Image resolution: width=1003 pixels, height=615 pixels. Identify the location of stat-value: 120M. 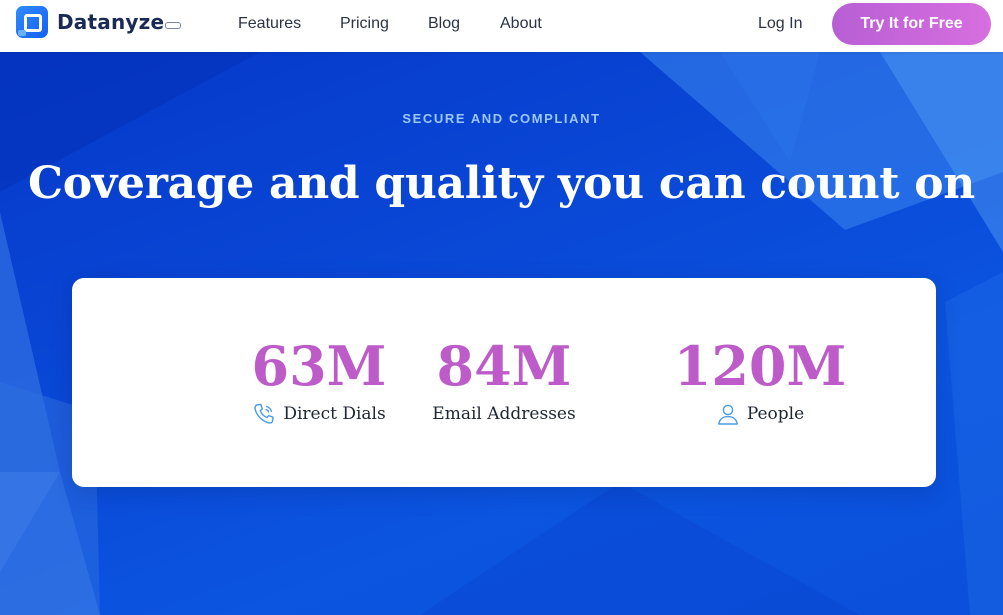
(760, 366).